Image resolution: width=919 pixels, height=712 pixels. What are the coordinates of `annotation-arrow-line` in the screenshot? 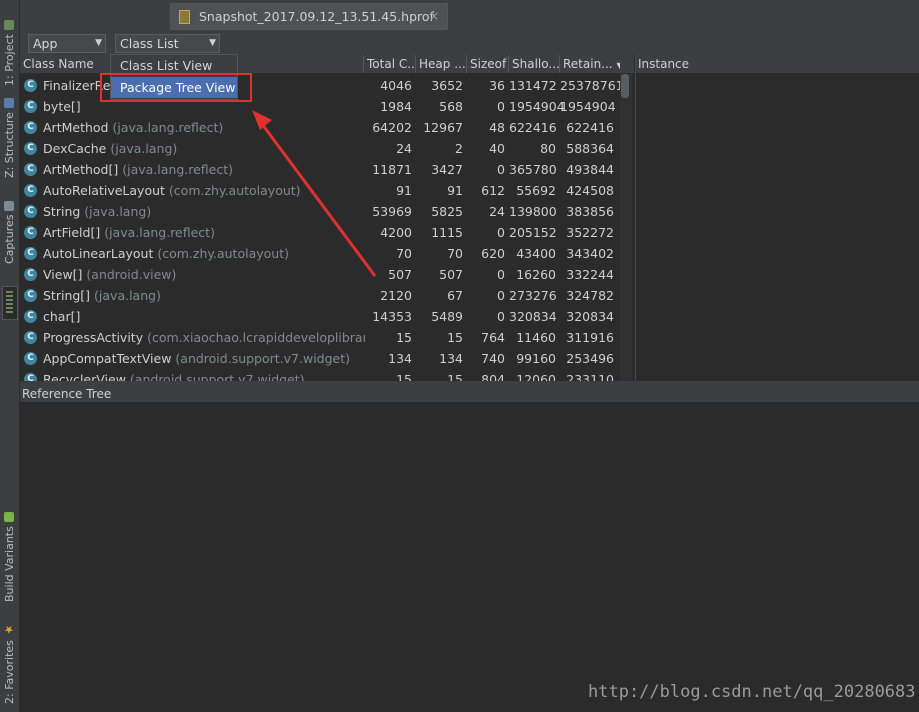 It's located at (318, 200).